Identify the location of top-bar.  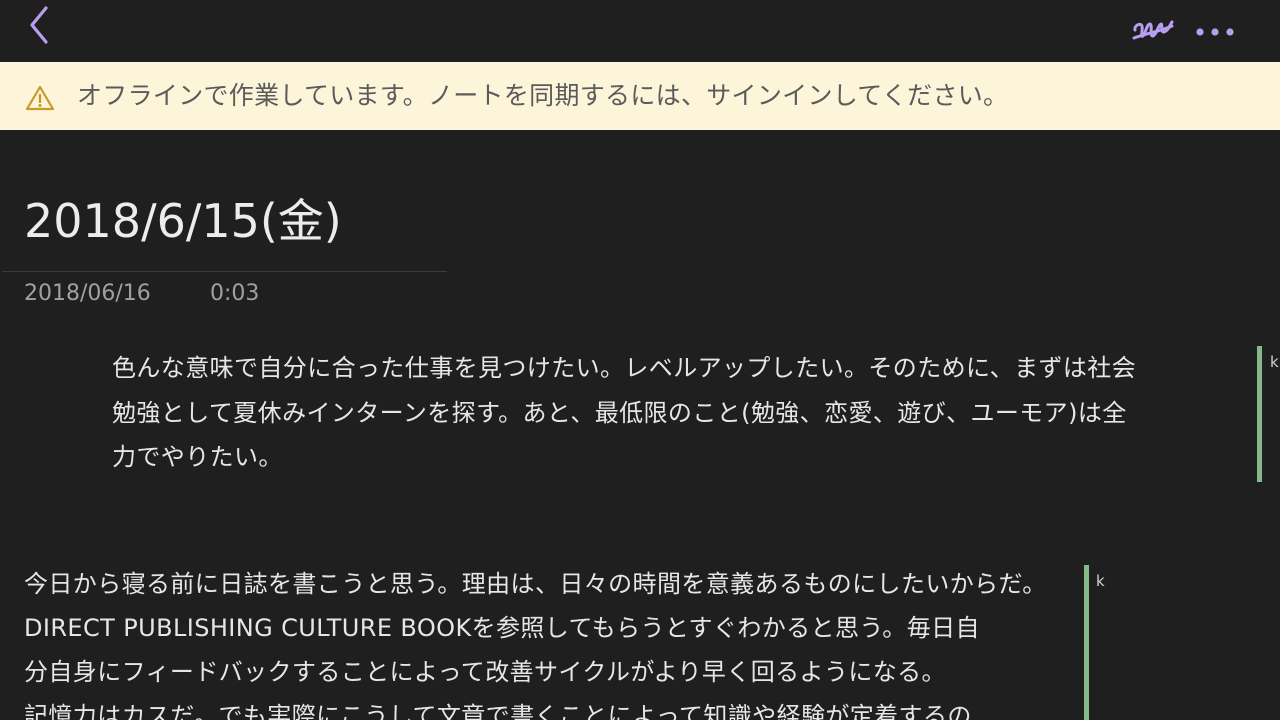
(640, 31).